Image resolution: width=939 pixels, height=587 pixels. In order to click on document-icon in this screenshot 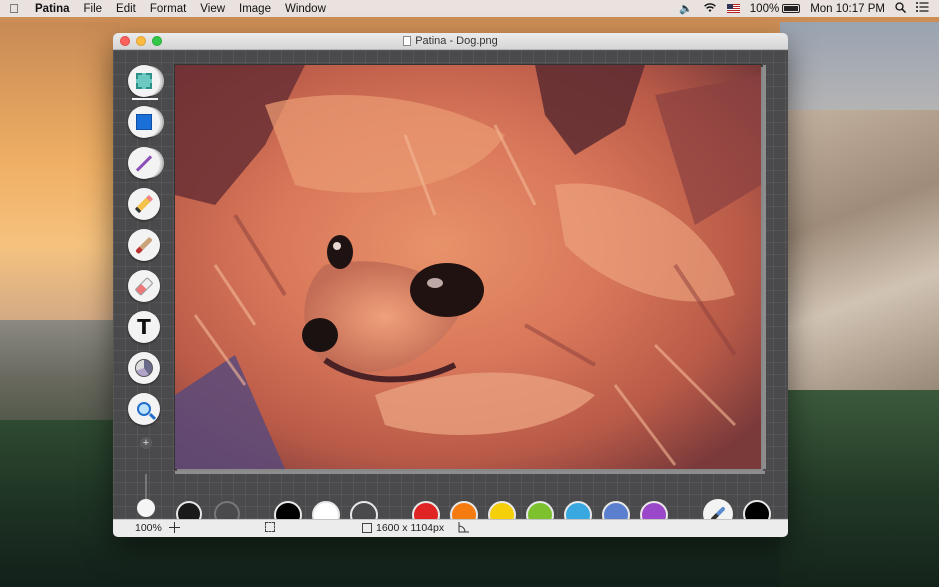, I will do `click(407, 41)`.